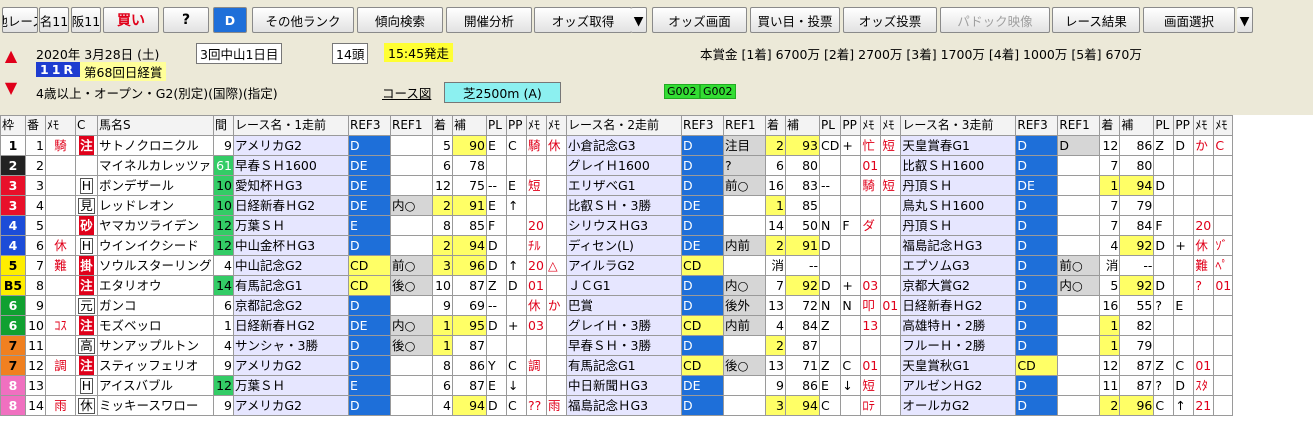 This screenshot has width=1313, height=431. Describe the element at coordinates (1245, 20) in the screenshot. I see `screen-select-dropdown: ▼` at that location.